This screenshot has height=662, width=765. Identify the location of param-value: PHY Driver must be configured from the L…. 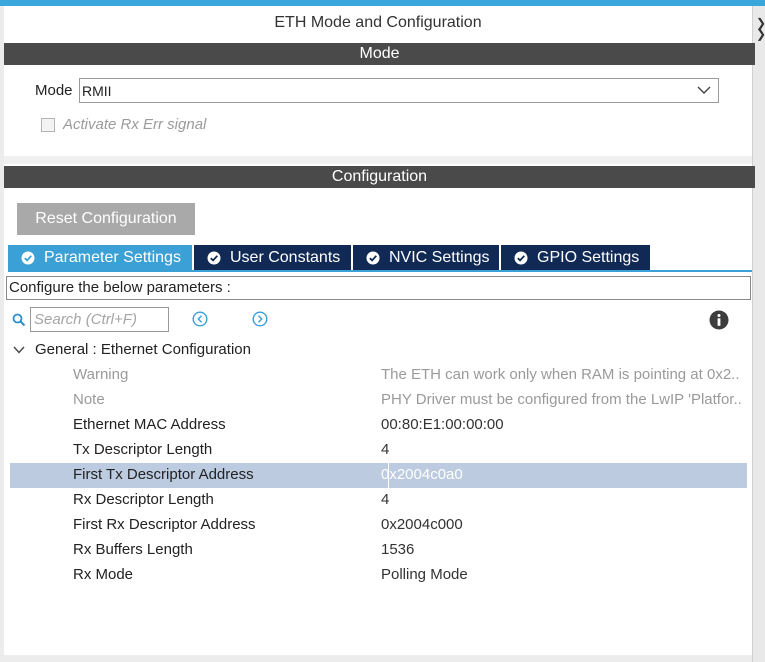
(561, 399).